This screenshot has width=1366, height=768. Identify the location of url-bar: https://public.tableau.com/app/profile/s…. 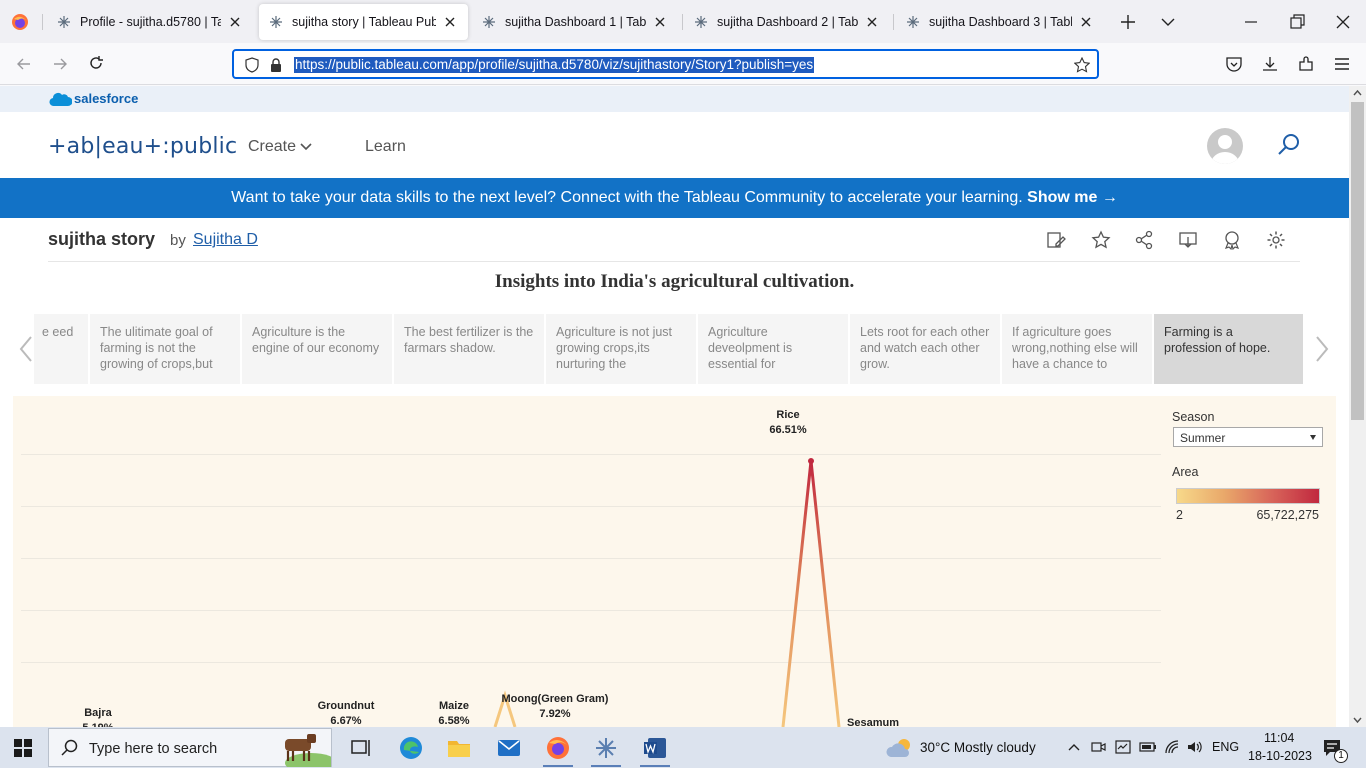
(665, 64).